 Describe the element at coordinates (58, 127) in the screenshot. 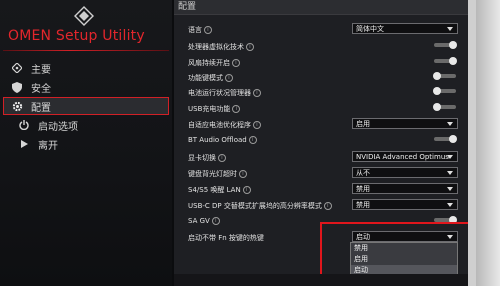

I see `nav-label: 启动选项` at that location.